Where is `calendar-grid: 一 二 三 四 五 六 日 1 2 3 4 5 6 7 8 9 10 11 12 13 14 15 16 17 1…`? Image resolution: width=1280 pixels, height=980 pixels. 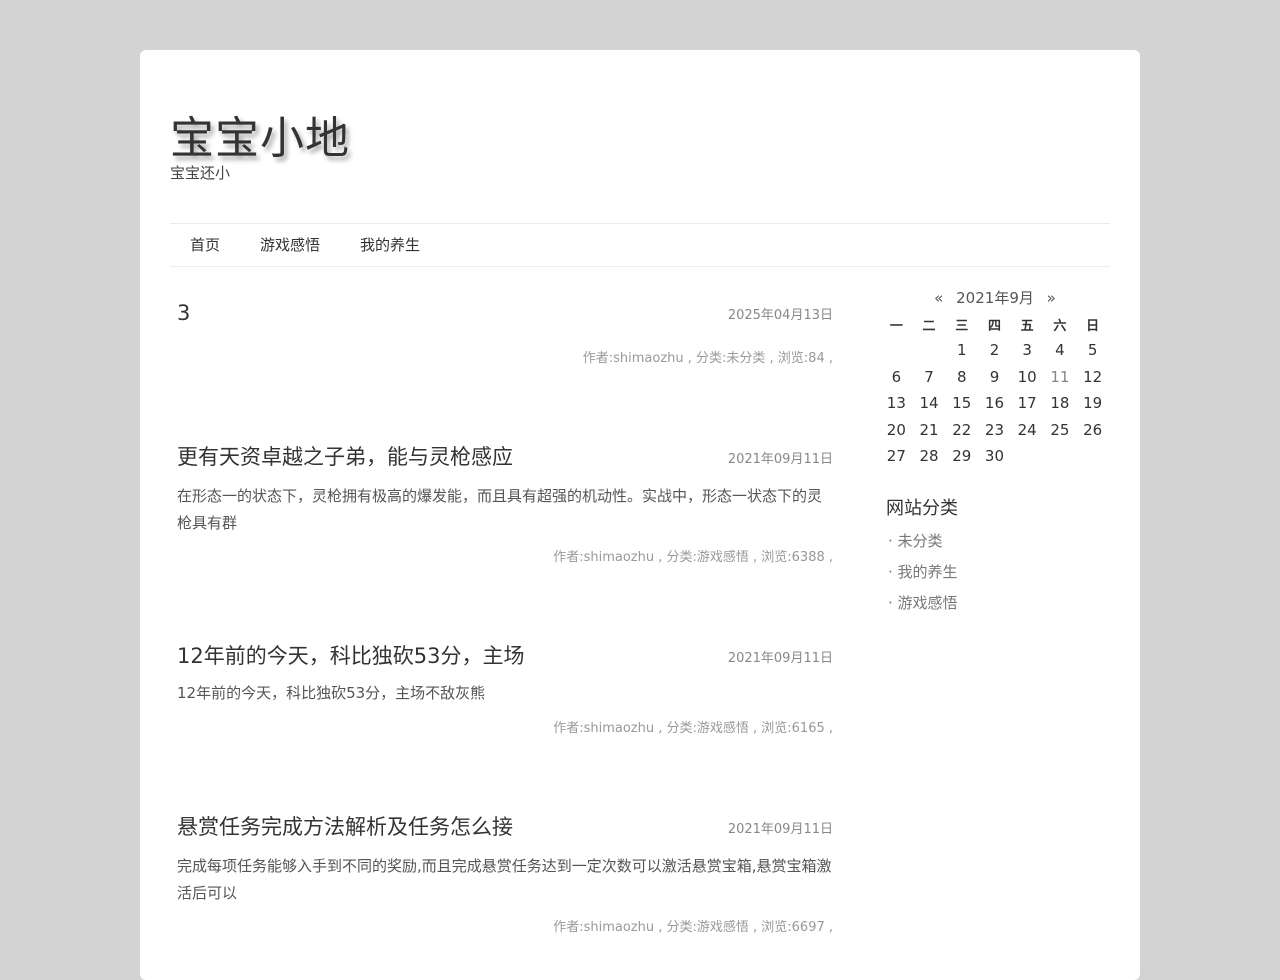 calendar-grid: 一 二 三 四 五 六 日 1 2 3 4 5 6 7 8 9 10 11 12 13 14 15 16 17 1… is located at coordinates (994, 390).